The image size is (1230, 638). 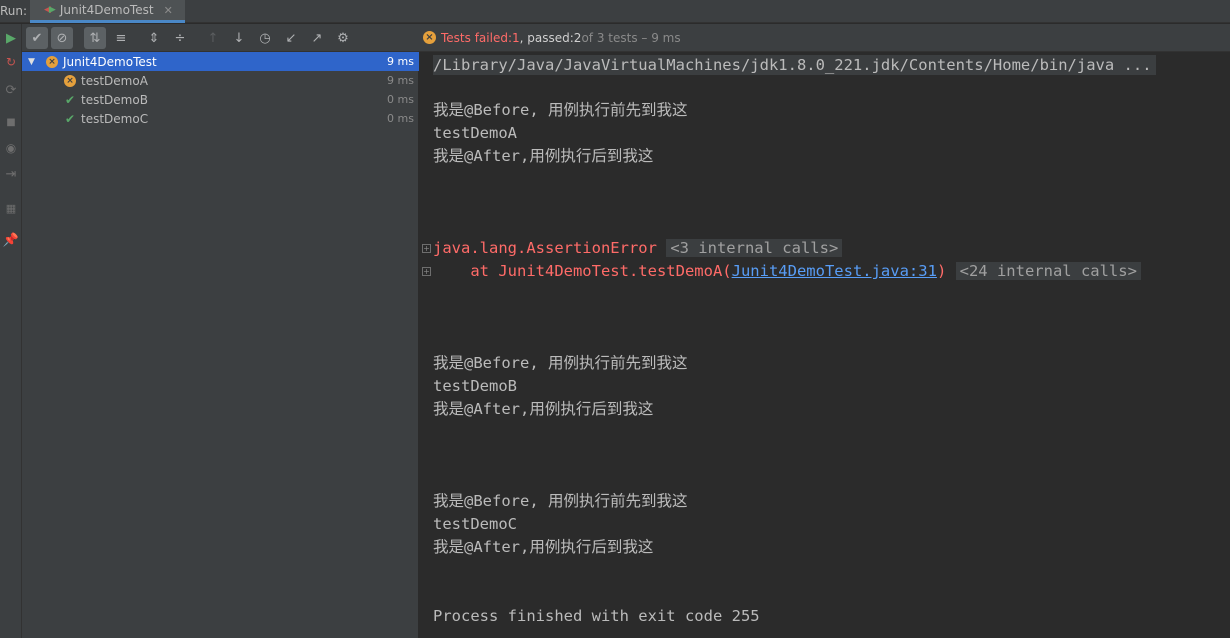 What do you see at coordinates (180, 38) in the screenshot?
I see `collapse-all-icon: ÷` at bounding box center [180, 38].